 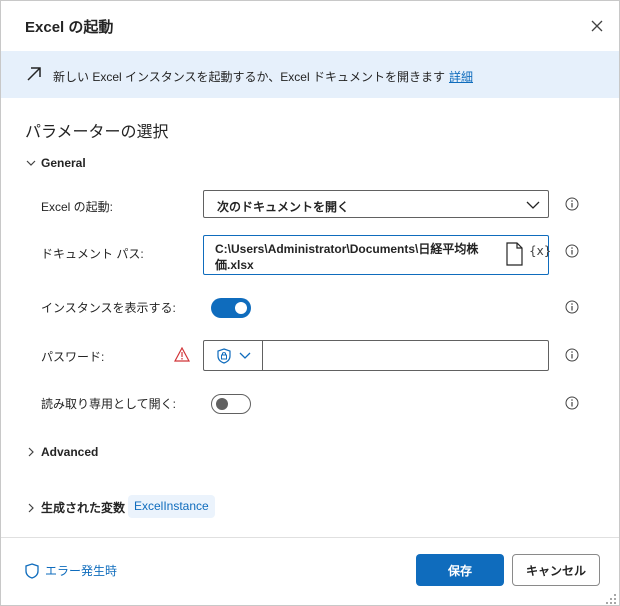 What do you see at coordinates (249, 77) in the screenshot?
I see `banner-message: 新しい Excel インスタンスを起動するか、Excel ドキュメントを開きます` at bounding box center [249, 77].